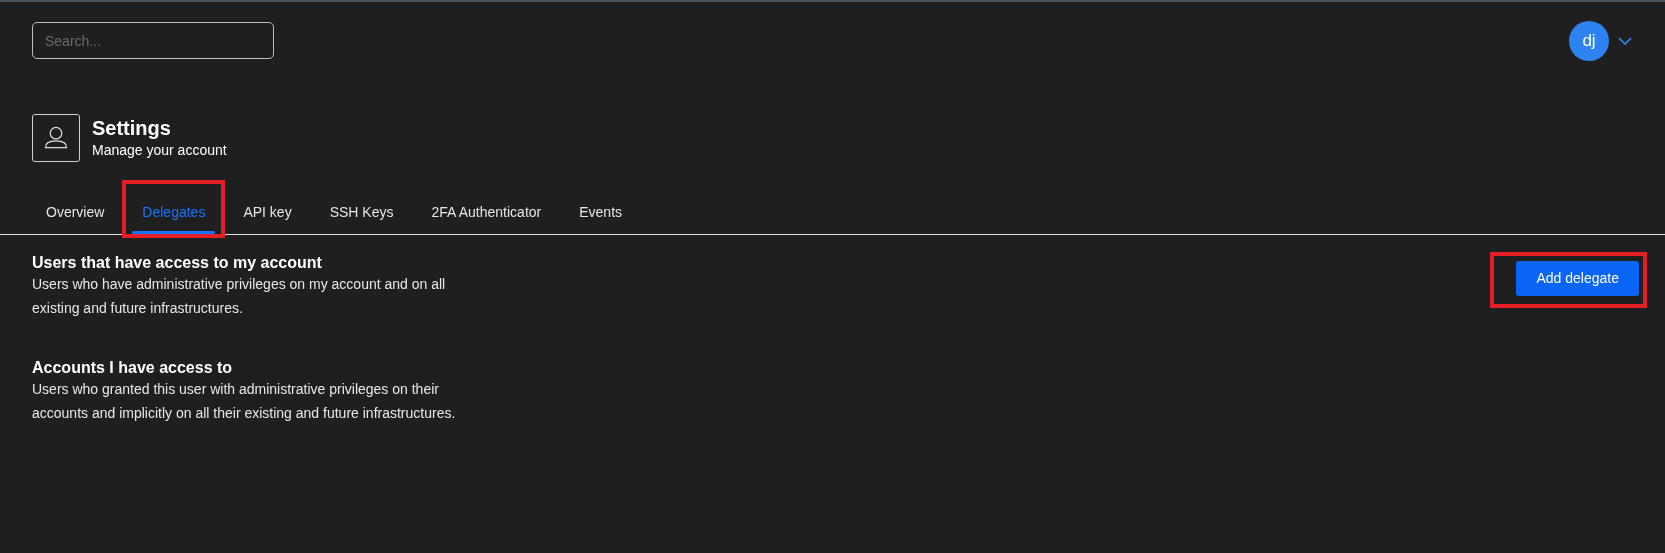 This screenshot has width=1665, height=553. What do you see at coordinates (56, 138) in the screenshot?
I see `user-icon` at bounding box center [56, 138].